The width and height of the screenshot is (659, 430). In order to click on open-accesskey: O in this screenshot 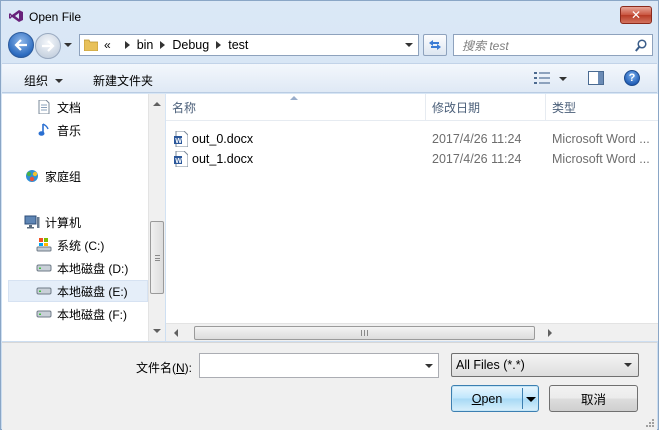, I will do `click(476, 398)`.